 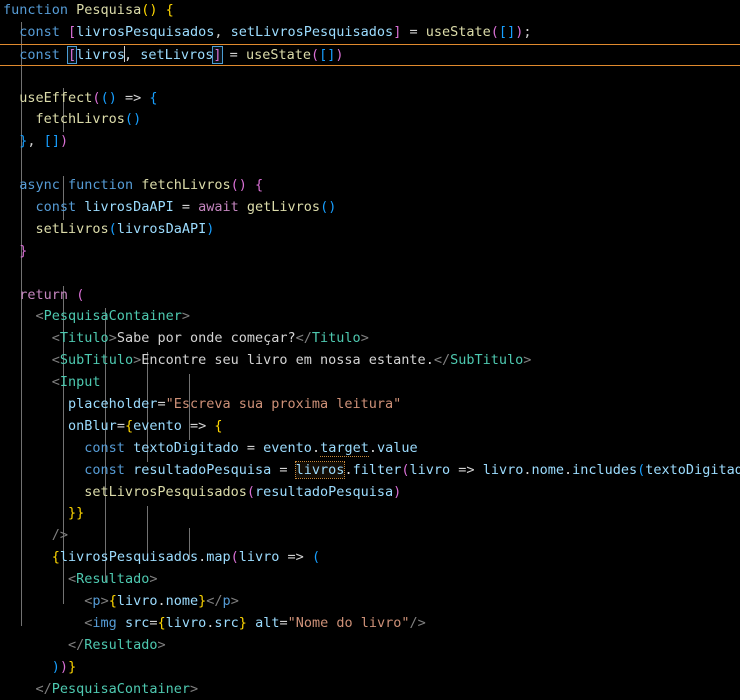 I want to click on code-line-7: }, []), so click(x=370, y=142).